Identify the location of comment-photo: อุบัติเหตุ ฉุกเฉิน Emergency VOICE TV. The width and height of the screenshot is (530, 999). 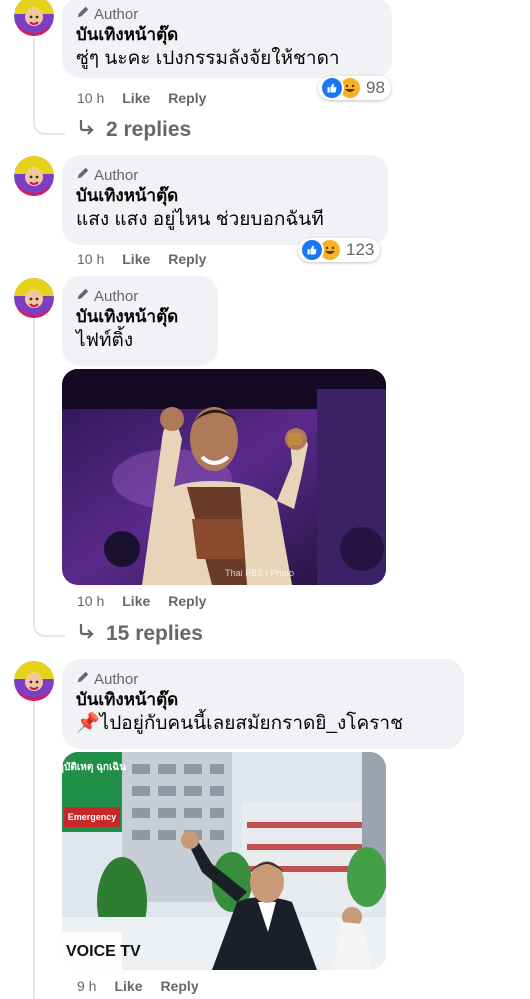
(224, 861).